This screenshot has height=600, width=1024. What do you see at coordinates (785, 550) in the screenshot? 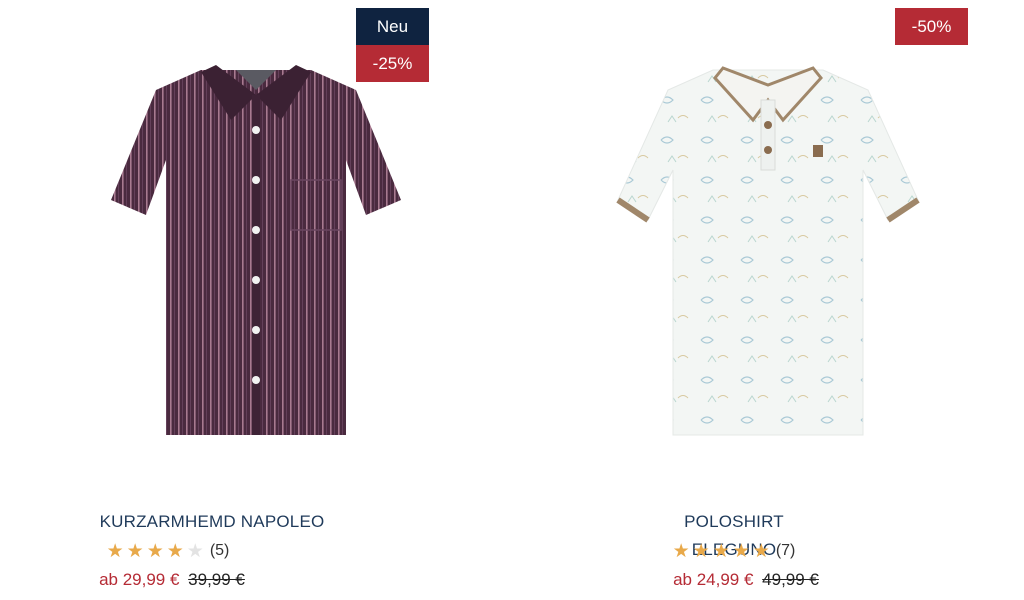
I see `review-count: (7)` at bounding box center [785, 550].